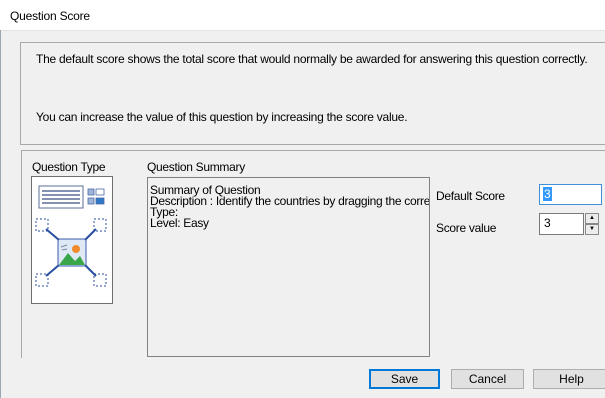 This screenshot has height=398, width=605. I want to click on window-title: Question Score, so click(50, 16).